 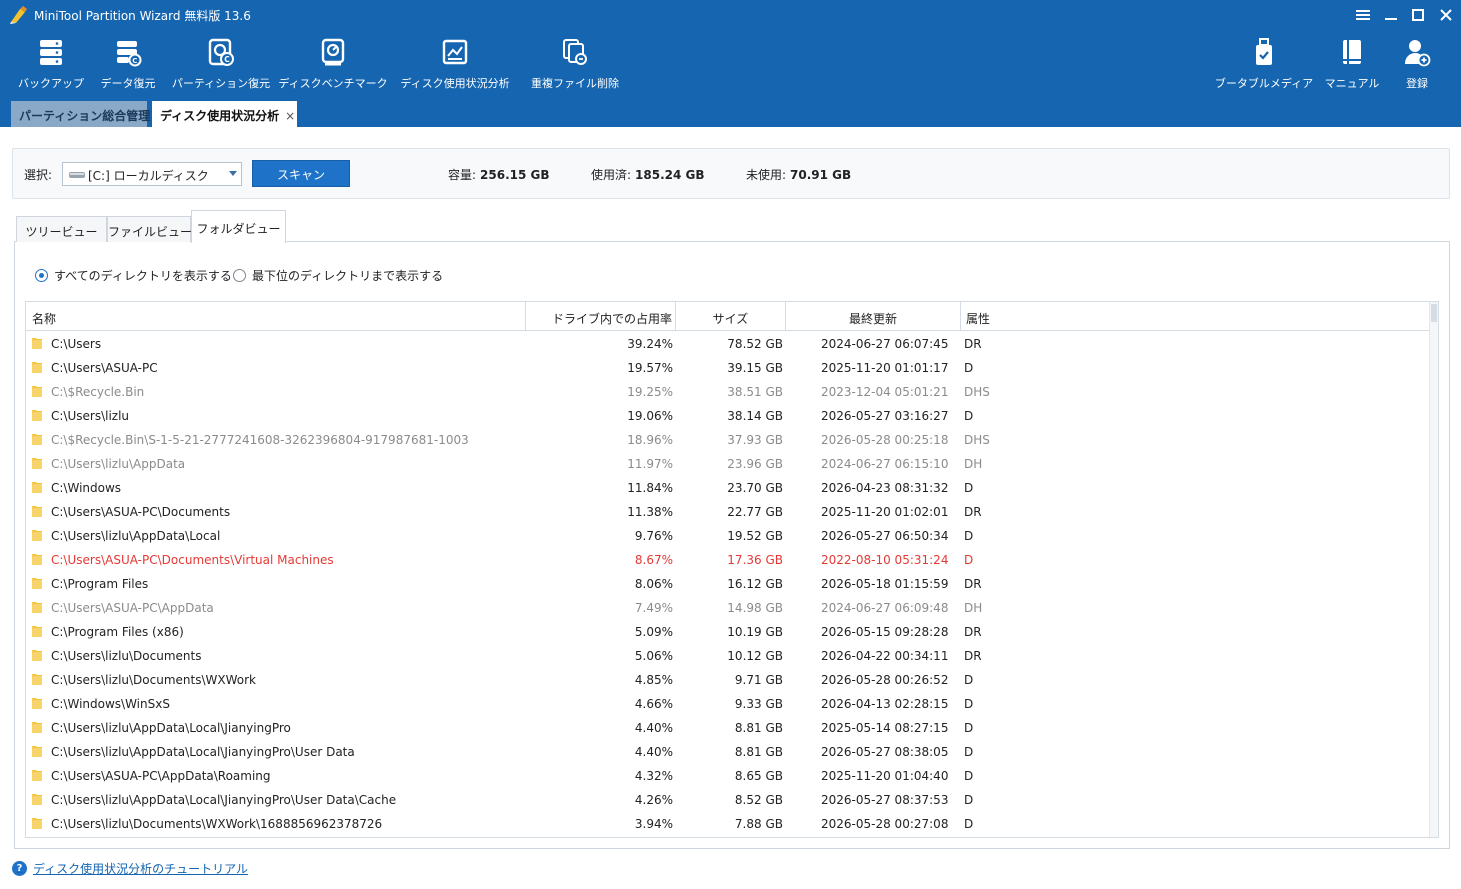 I want to click on title-bar: MiniTool Partition Wizard 無料版 13.6, so click(x=730, y=15).